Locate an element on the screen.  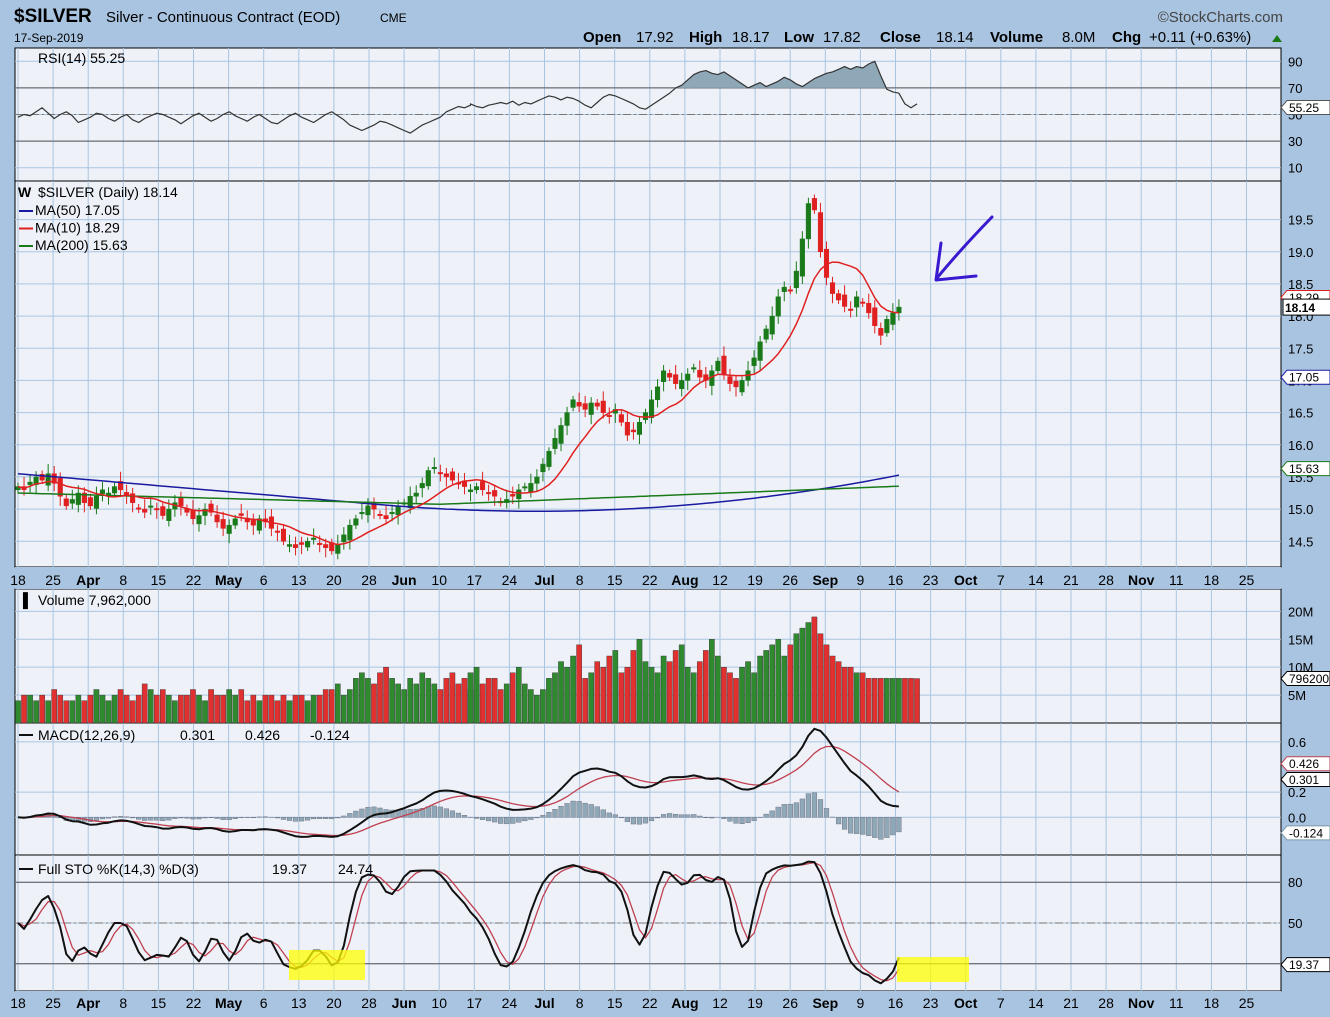
macd-legend-macd: 0.301 is located at coordinates (197, 735).